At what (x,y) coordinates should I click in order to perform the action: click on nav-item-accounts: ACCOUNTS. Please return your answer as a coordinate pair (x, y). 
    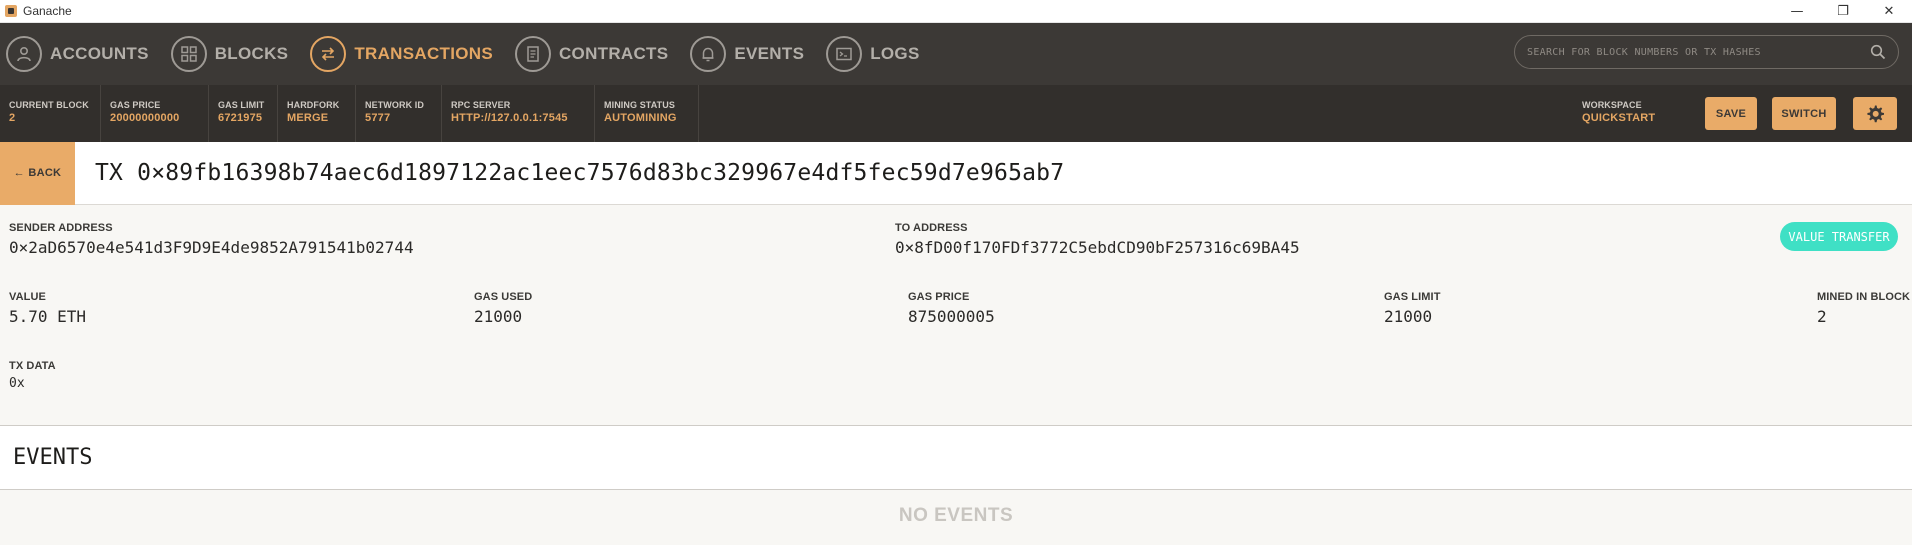
    Looking at the image, I should click on (79, 54).